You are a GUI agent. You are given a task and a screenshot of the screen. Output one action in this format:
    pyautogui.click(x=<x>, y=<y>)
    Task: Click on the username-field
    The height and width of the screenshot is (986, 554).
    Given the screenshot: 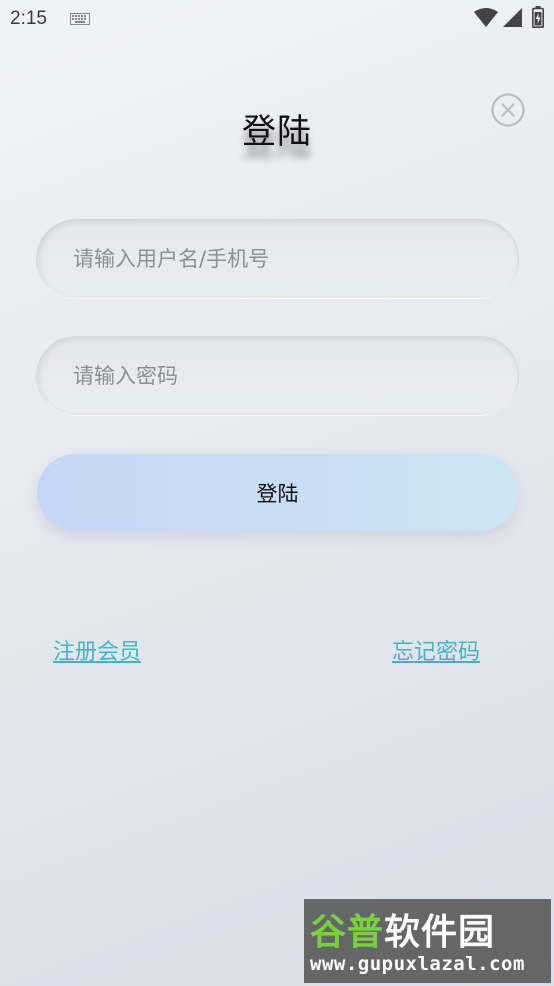 What is the action you would take?
    pyautogui.click(x=277, y=259)
    